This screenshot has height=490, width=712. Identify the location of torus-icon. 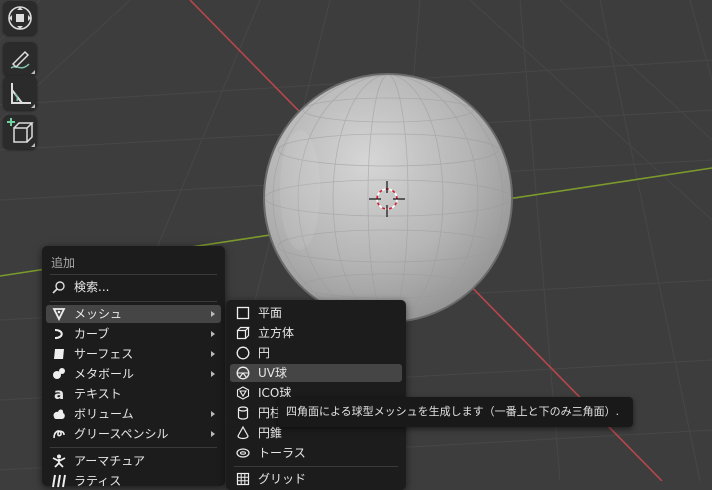
(243, 453).